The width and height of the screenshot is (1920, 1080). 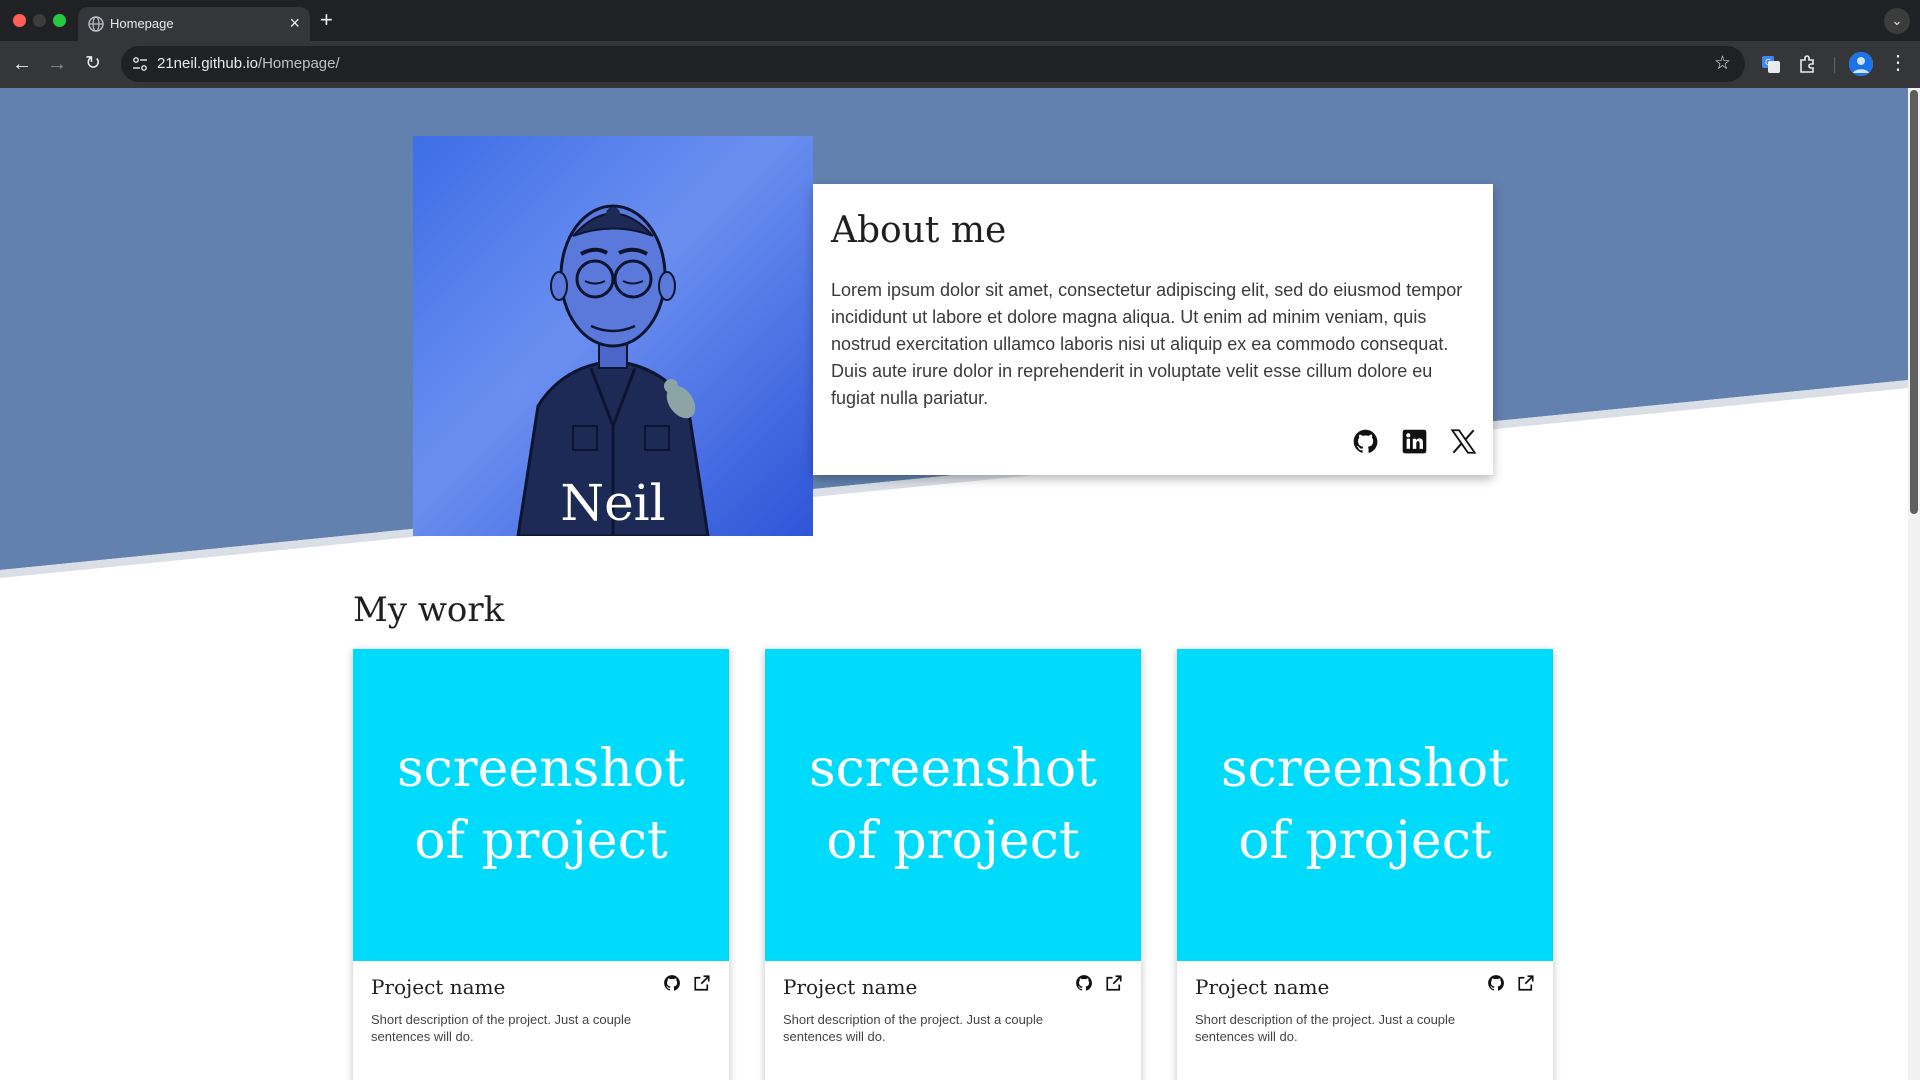 I want to click on person-icon, so click(x=1861, y=64).